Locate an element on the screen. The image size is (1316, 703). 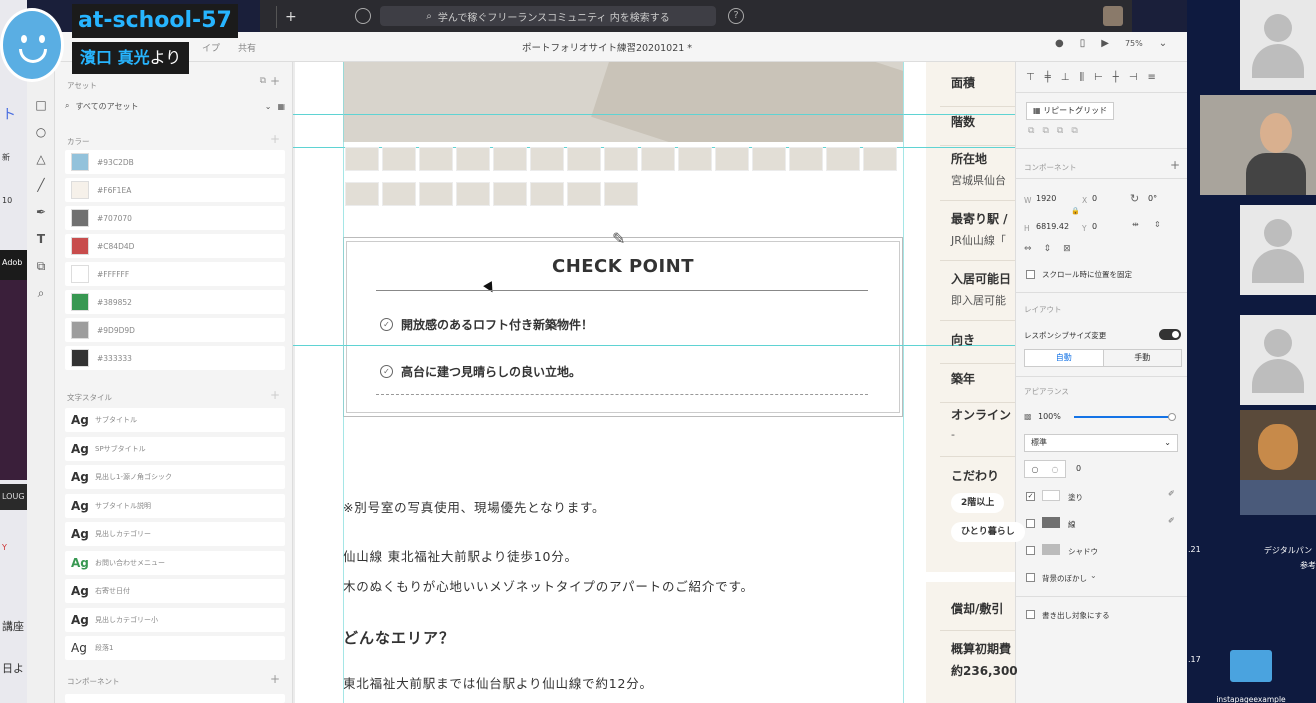
fill-checkbox: ✓ is located at coordinates (1030, 496).